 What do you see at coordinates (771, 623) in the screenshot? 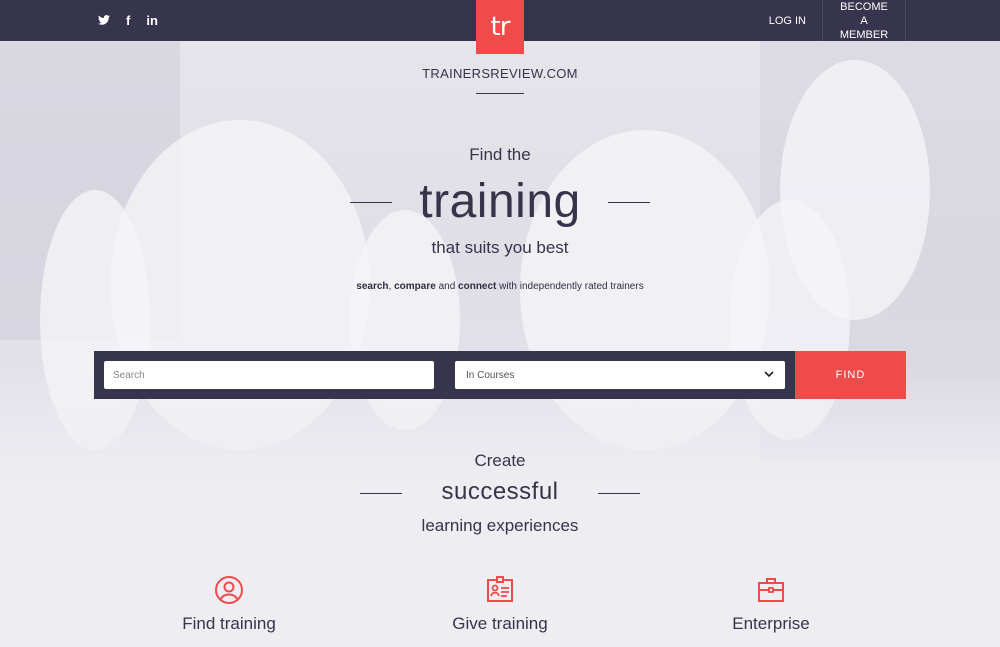
I see `feature-label: Enterprise` at bounding box center [771, 623].